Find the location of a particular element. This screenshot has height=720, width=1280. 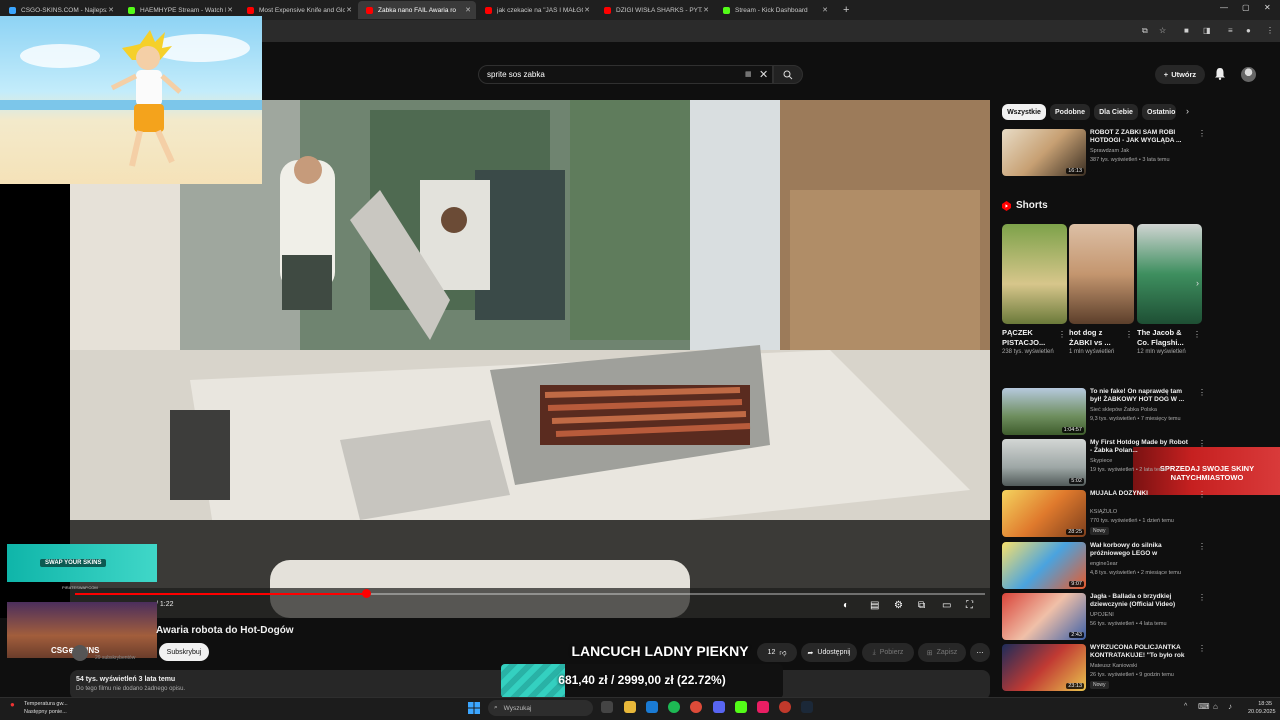

maximize-icon: ▢ is located at coordinates (1246, 7).